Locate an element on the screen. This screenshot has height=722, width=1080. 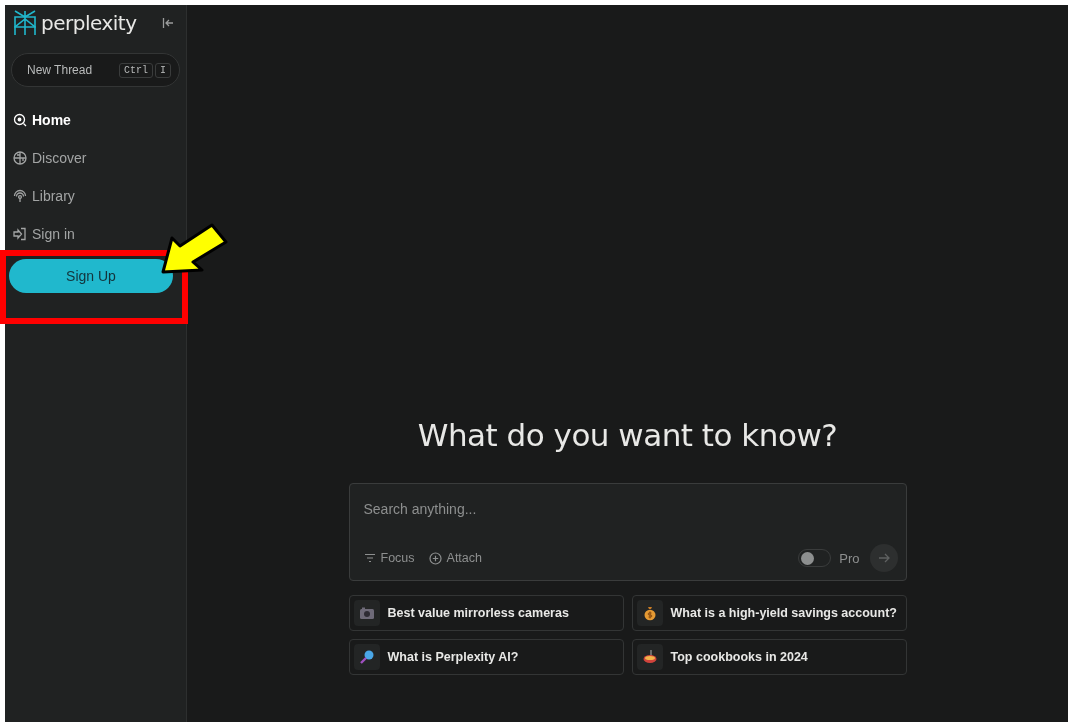
suggestion-button: What is a high-yield savings account? is located at coordinates (769, 613).